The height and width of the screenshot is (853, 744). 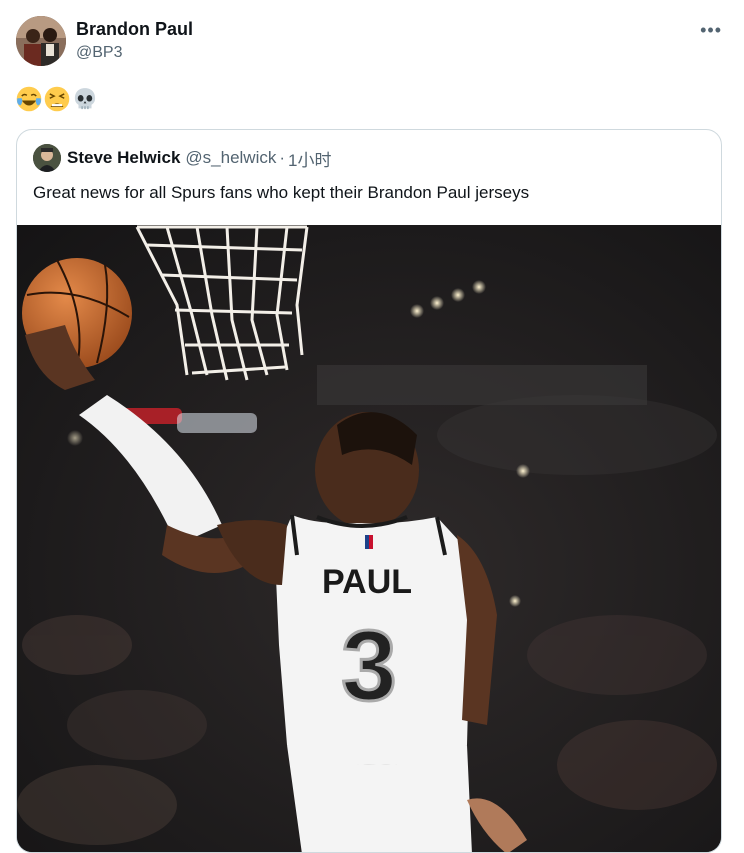 I want to click on quoted-author-handle: @s_helwick, so click(x=230, y=158).